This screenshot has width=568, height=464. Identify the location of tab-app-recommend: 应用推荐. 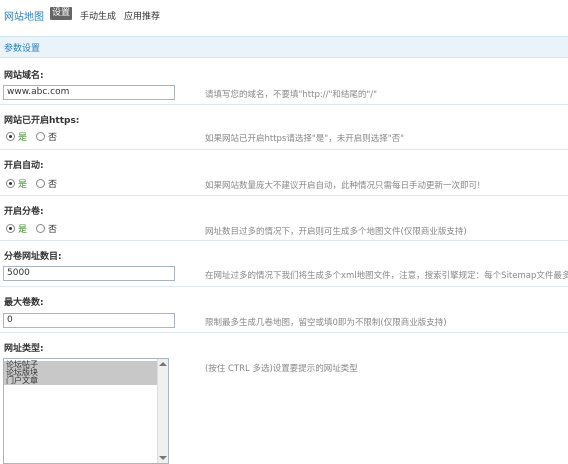
(142, 15).